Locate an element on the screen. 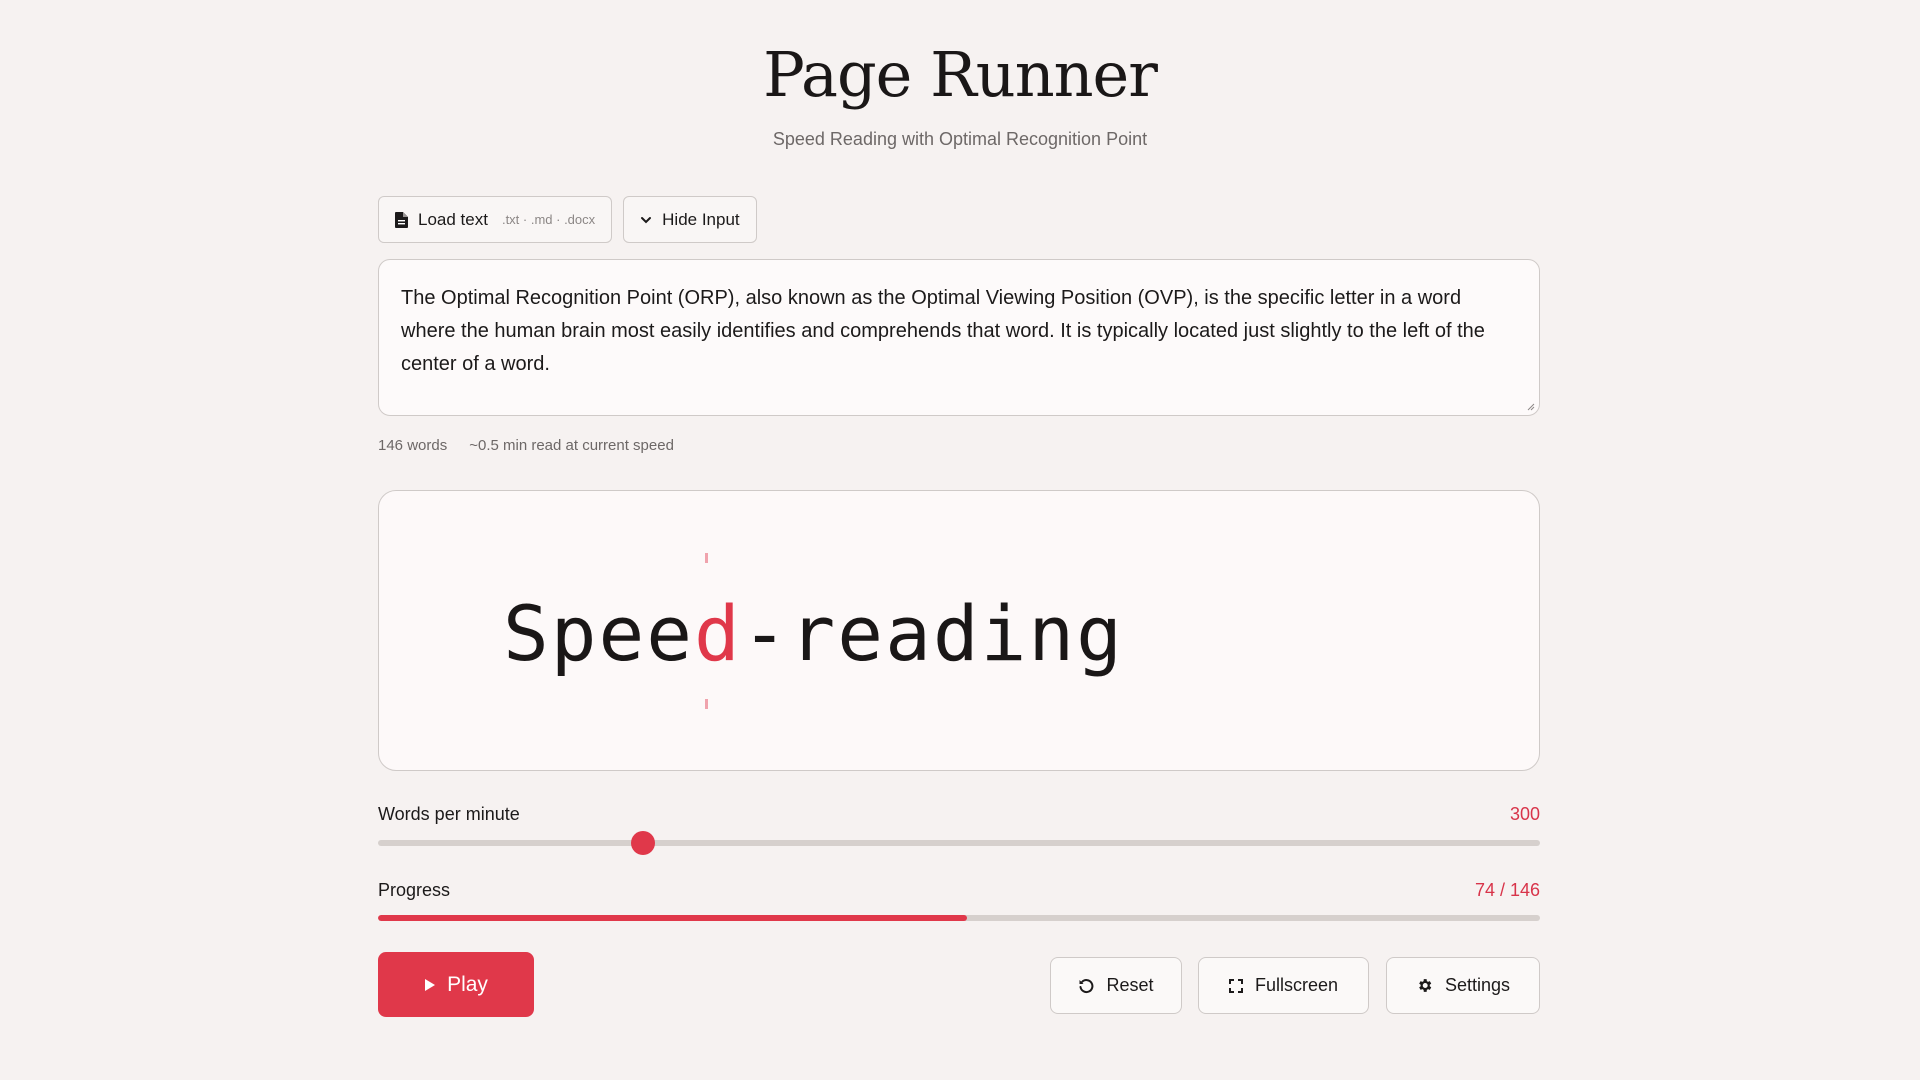  current-word: Speed-reading is located at coordinates (813, 633).